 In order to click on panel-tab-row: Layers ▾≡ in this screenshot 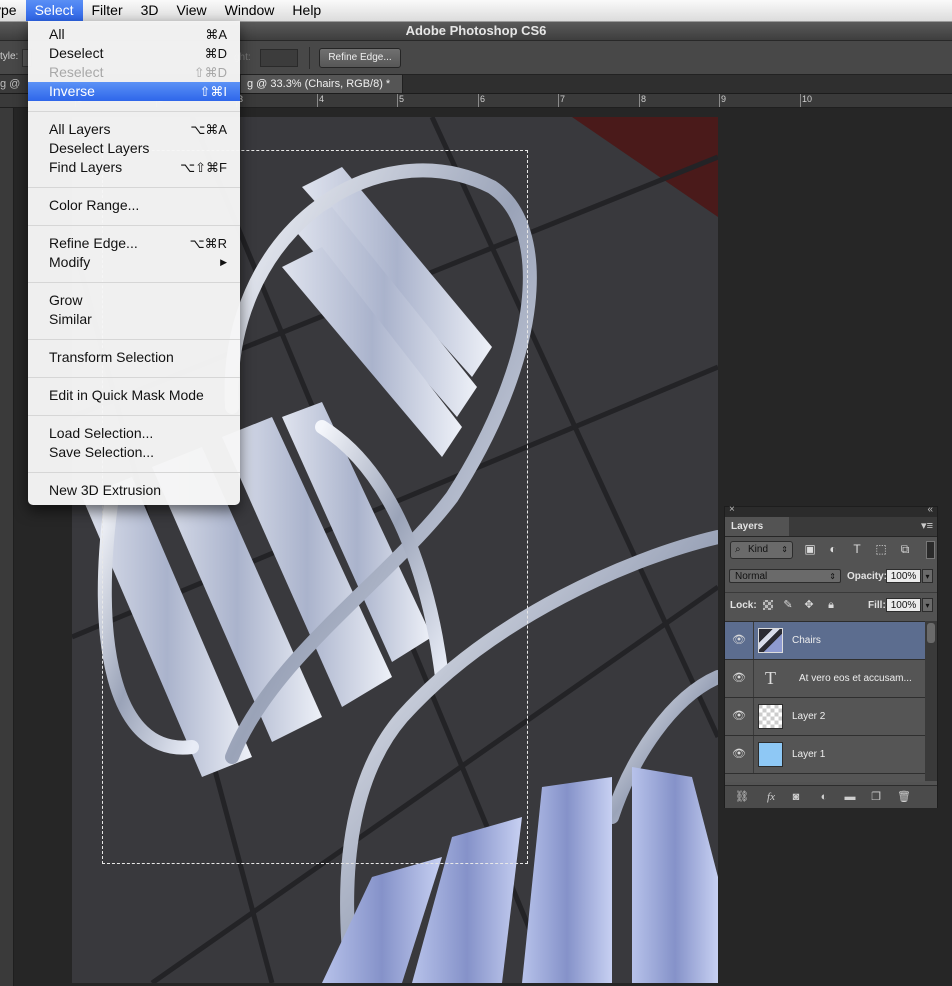, I will do `click(831, 527)`.